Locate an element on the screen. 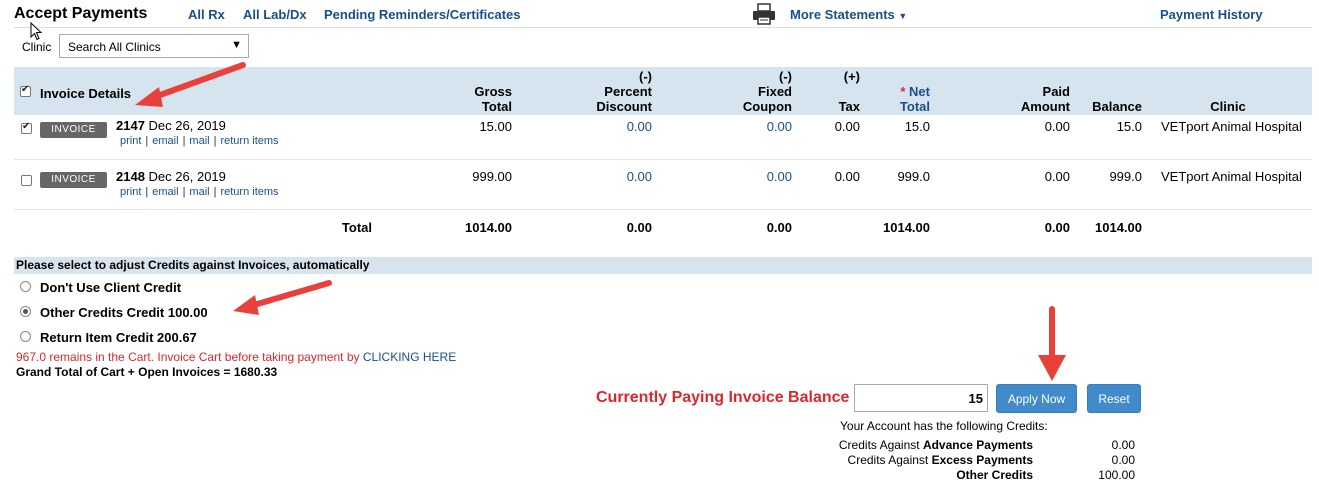  paying-balance-label: Currently Paying Invoice Balance is located at coordinates (723, 397).